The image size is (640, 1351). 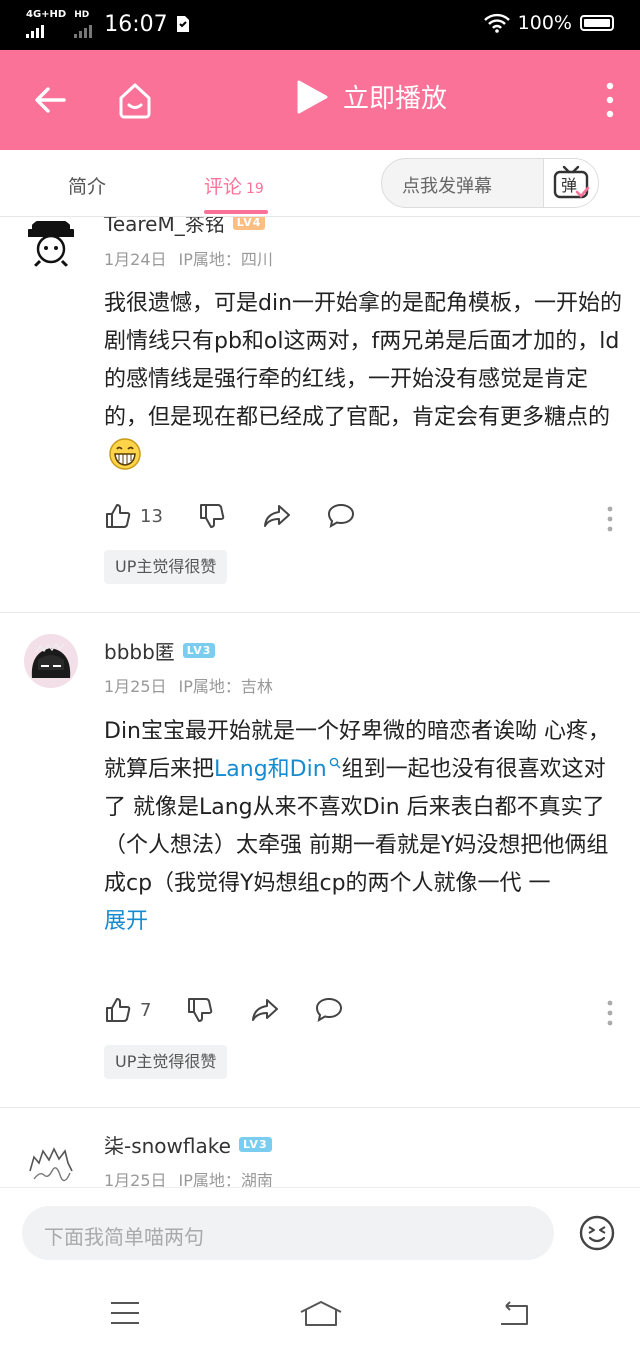 What do you see at coordinates (125, 1313) in the screenshot?
I see `menu-icon` at bounding box center [125, 1313].